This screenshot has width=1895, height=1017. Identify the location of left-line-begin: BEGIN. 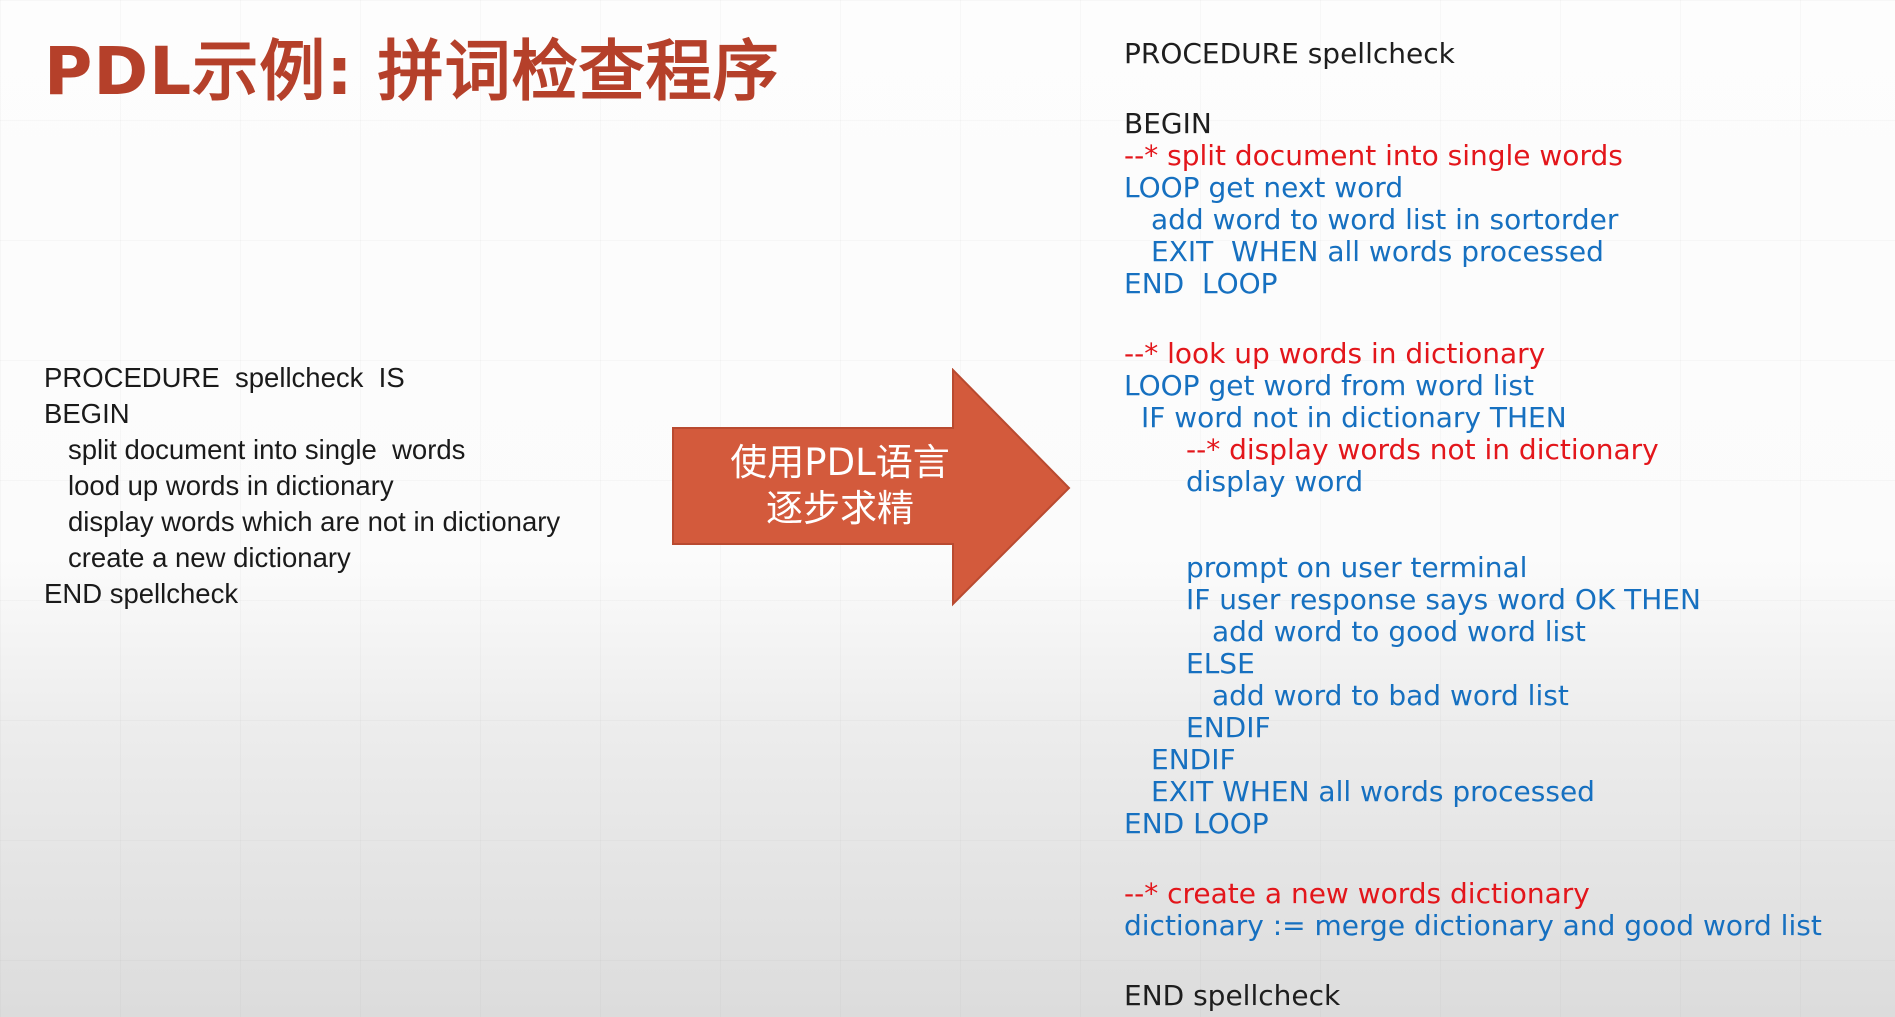
(87, 413).